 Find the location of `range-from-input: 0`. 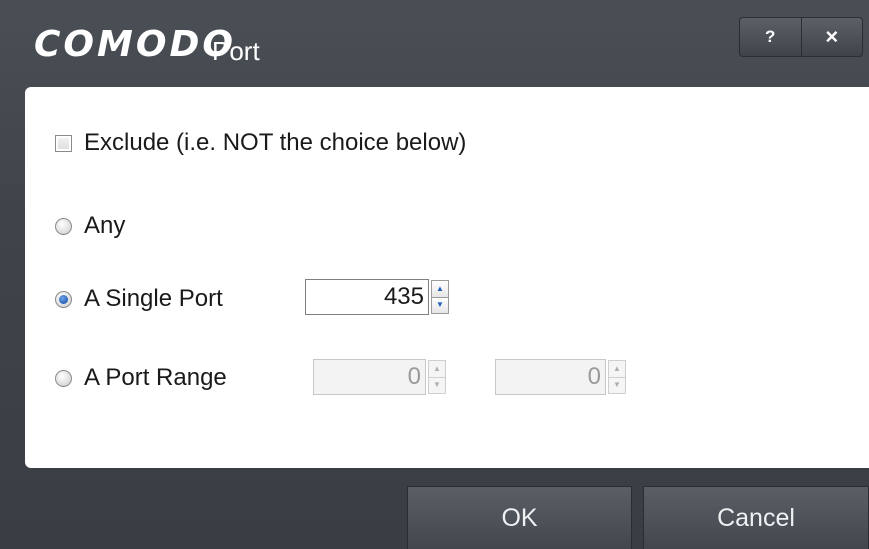

range-from-input: 0 is located at coordinates (369, 377).